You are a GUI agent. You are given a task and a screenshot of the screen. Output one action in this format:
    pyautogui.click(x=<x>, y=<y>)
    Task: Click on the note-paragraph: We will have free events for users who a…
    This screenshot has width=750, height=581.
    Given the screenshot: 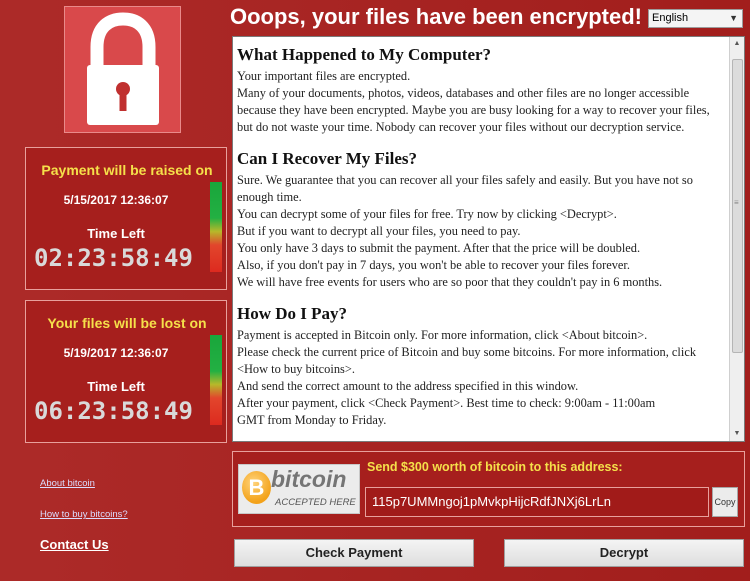 What is the action you would take?
    pyautogui.click(x=450, y=282)
    